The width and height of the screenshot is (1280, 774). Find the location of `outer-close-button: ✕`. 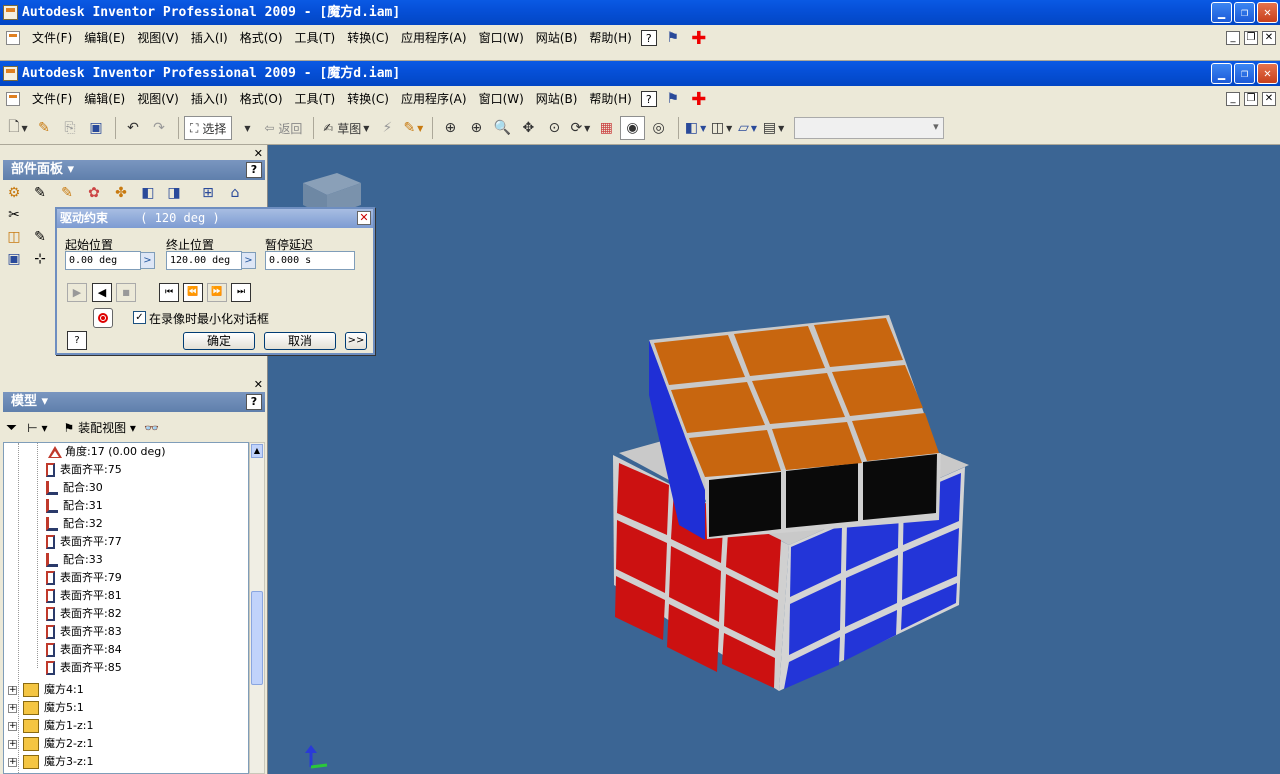

outer-close-button: ✕ is located at coordinates (1267, 12).